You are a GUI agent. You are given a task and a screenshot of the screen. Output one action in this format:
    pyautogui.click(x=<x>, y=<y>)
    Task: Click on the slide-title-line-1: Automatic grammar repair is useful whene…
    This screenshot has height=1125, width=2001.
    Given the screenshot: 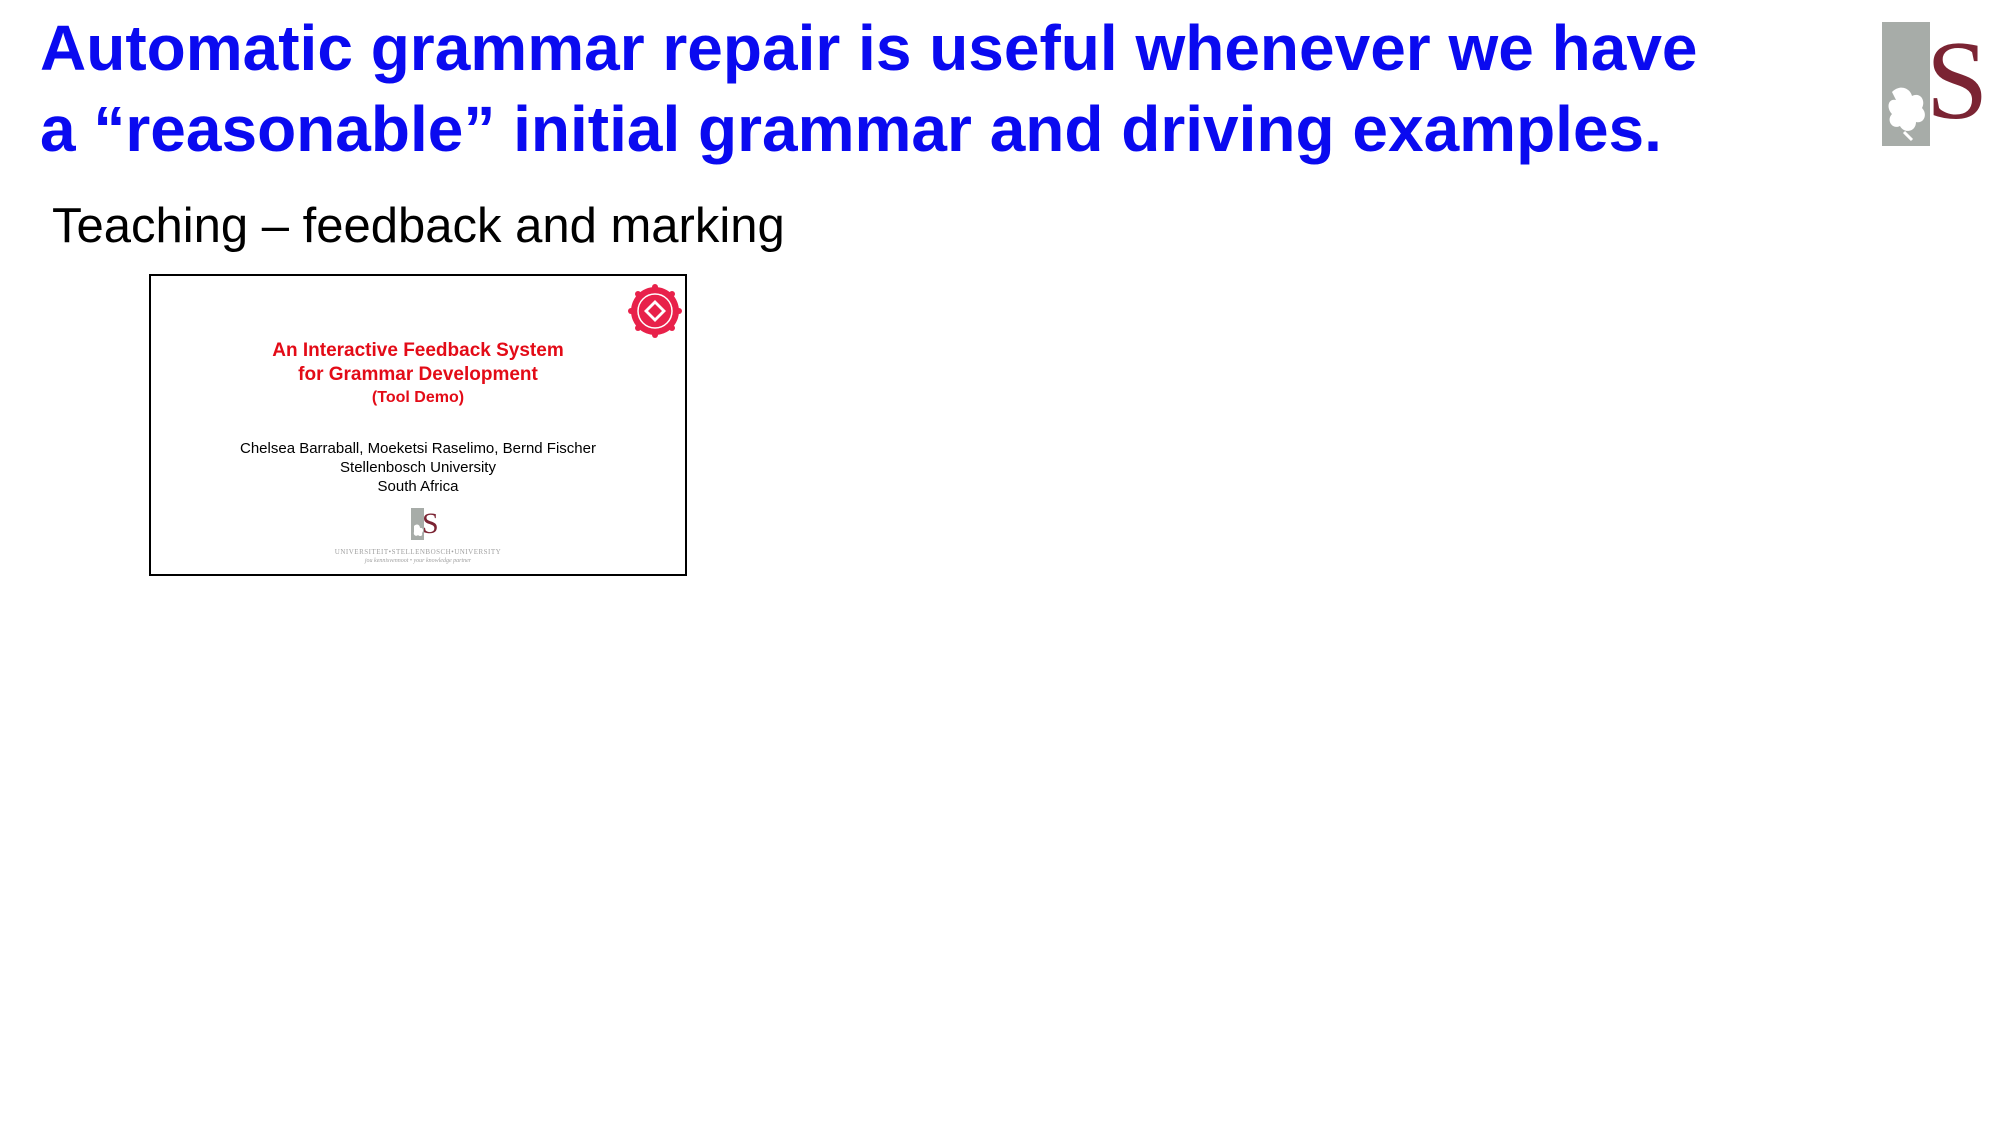 What is the action you would take?
    pyautogui.click(x=869, y=48)
    